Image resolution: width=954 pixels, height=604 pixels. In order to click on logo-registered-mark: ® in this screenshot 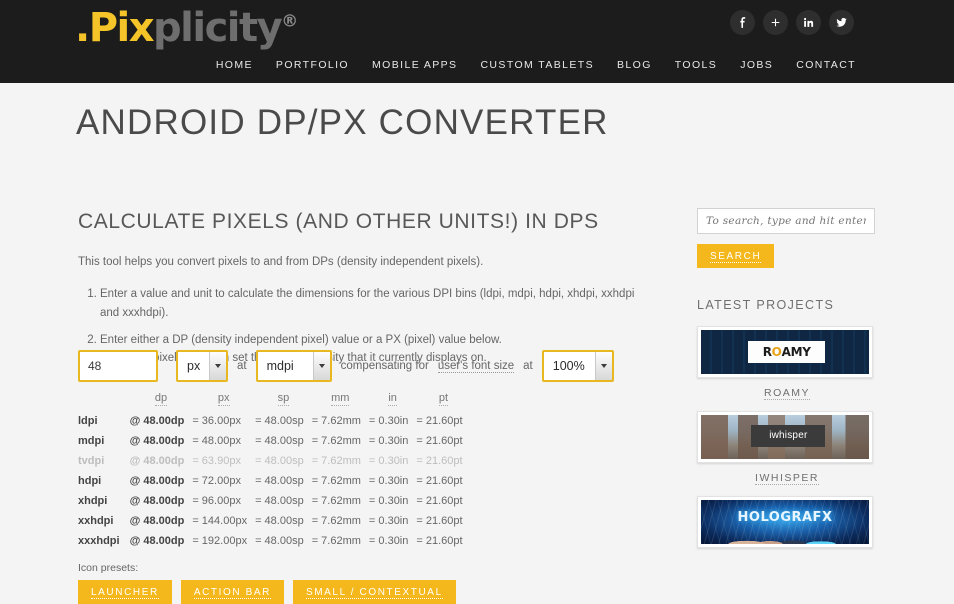, I will do `click(290, 21)`.